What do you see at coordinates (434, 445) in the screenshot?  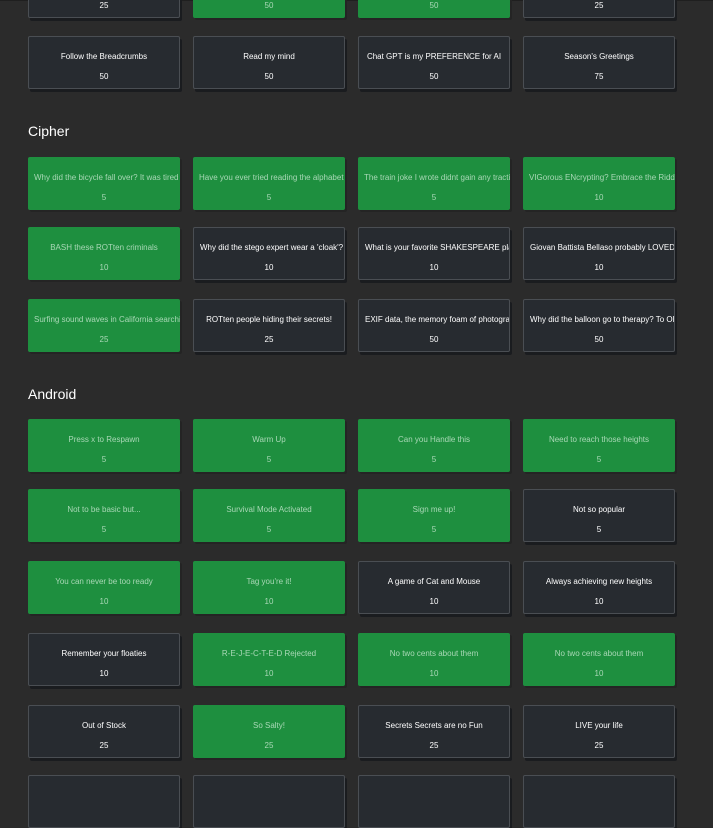 I see `challenge-card: Can you Handle this 5` at bounding box center [434, 445].